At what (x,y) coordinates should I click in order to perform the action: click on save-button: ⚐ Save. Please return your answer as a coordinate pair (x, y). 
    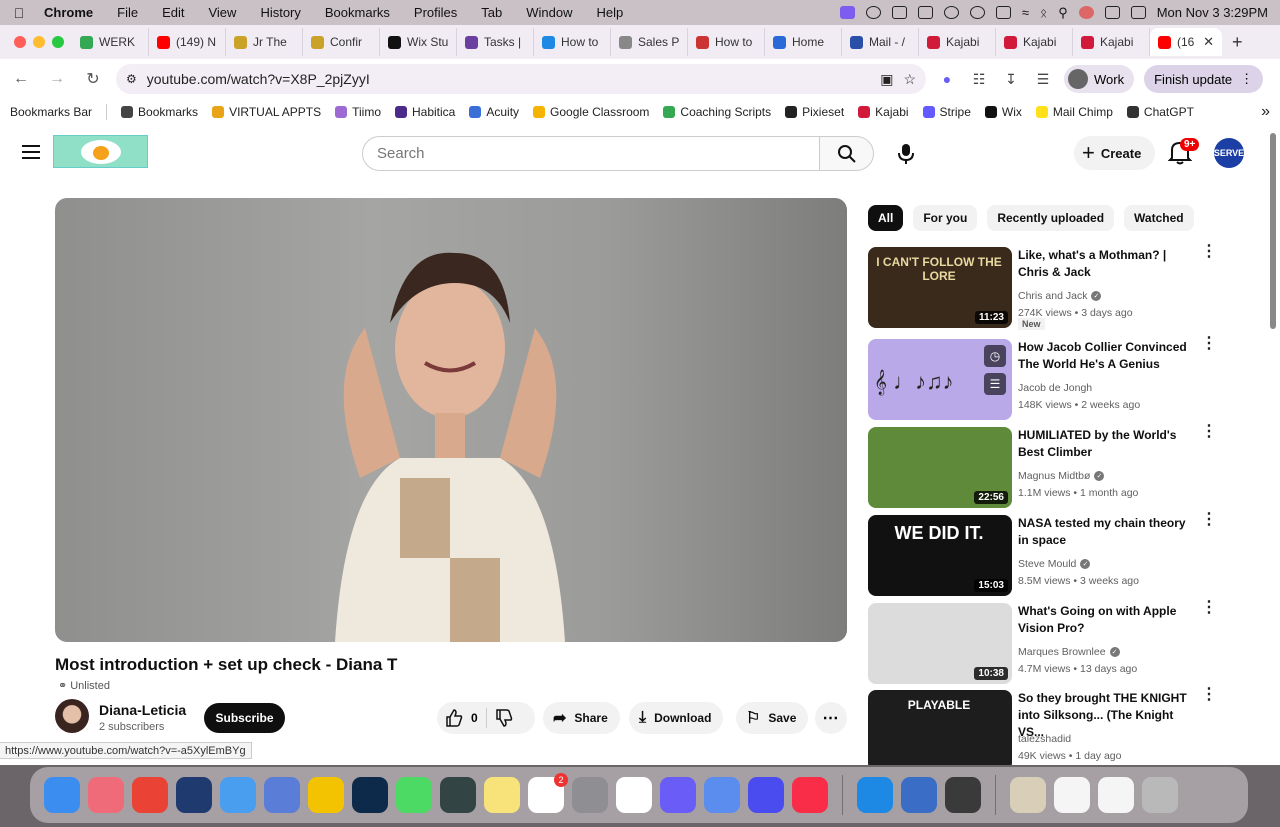
    Looking at the image, I should click on (772, 718).